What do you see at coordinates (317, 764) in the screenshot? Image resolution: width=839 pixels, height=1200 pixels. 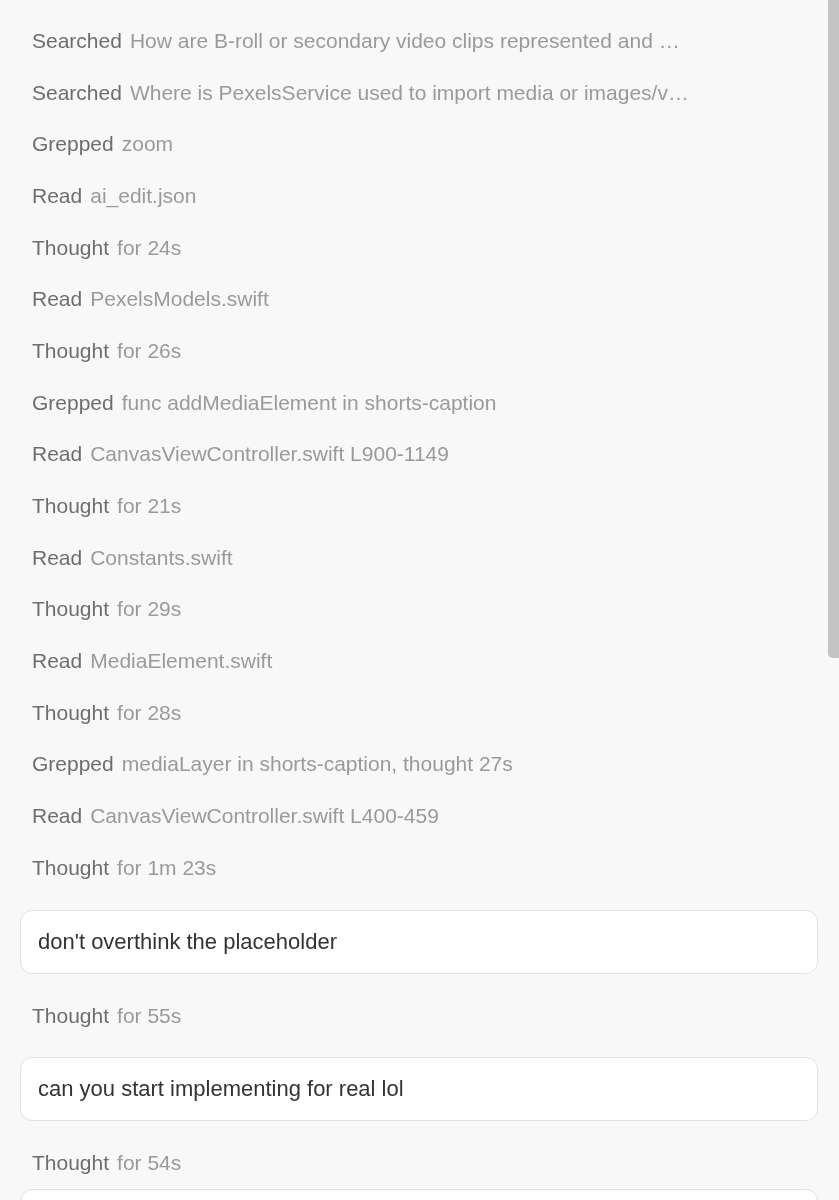 I see `step-detail: mediaLayer in shorts-caption, thought 27s` at bounding box center [317, 764].